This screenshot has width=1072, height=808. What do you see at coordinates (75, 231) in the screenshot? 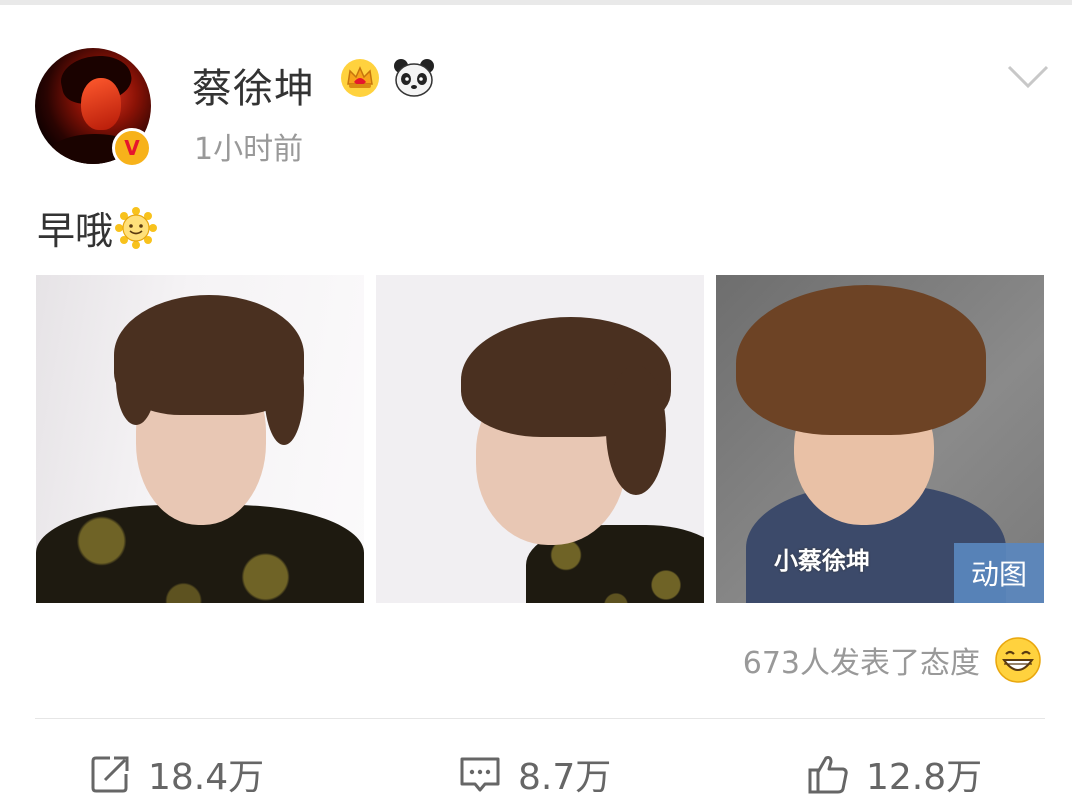
I see `post-text-content: 早哦` at bounding box center [75, 231].